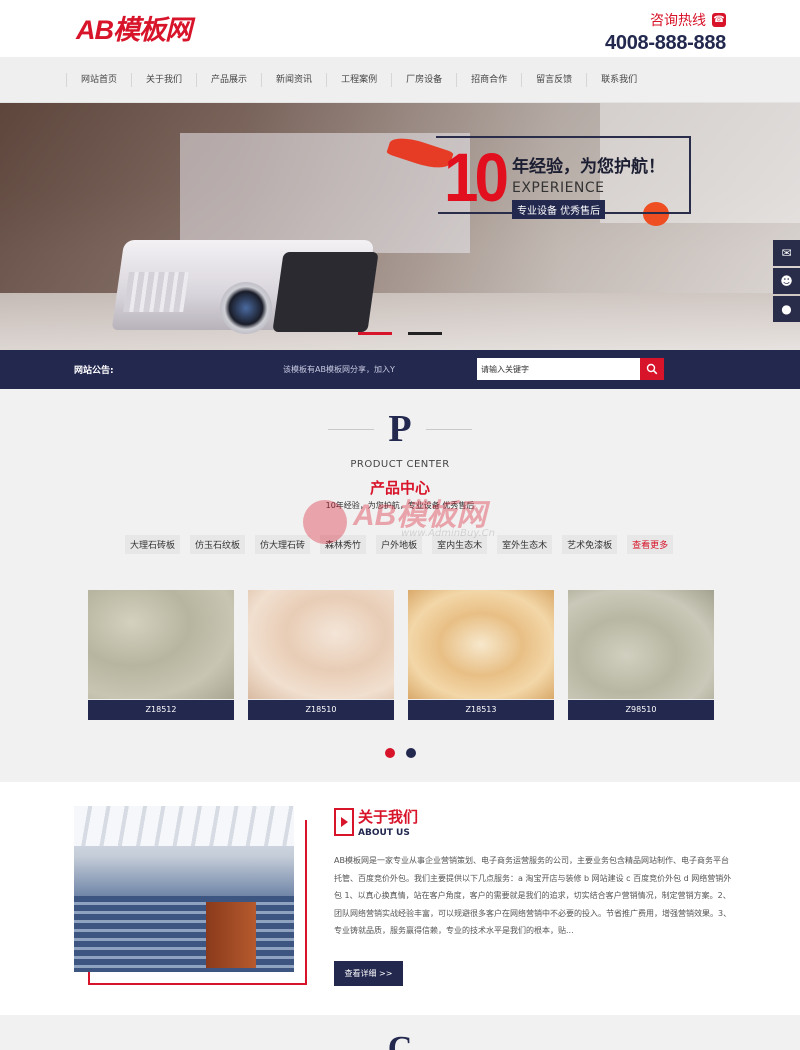 The height and width of the screenshot is (1050, 800). What do you see at coordinates (559, 209) in the screenshot?
I see `banner-tagline: 专业设备 优秀售后` at bounding box center [559, 209].